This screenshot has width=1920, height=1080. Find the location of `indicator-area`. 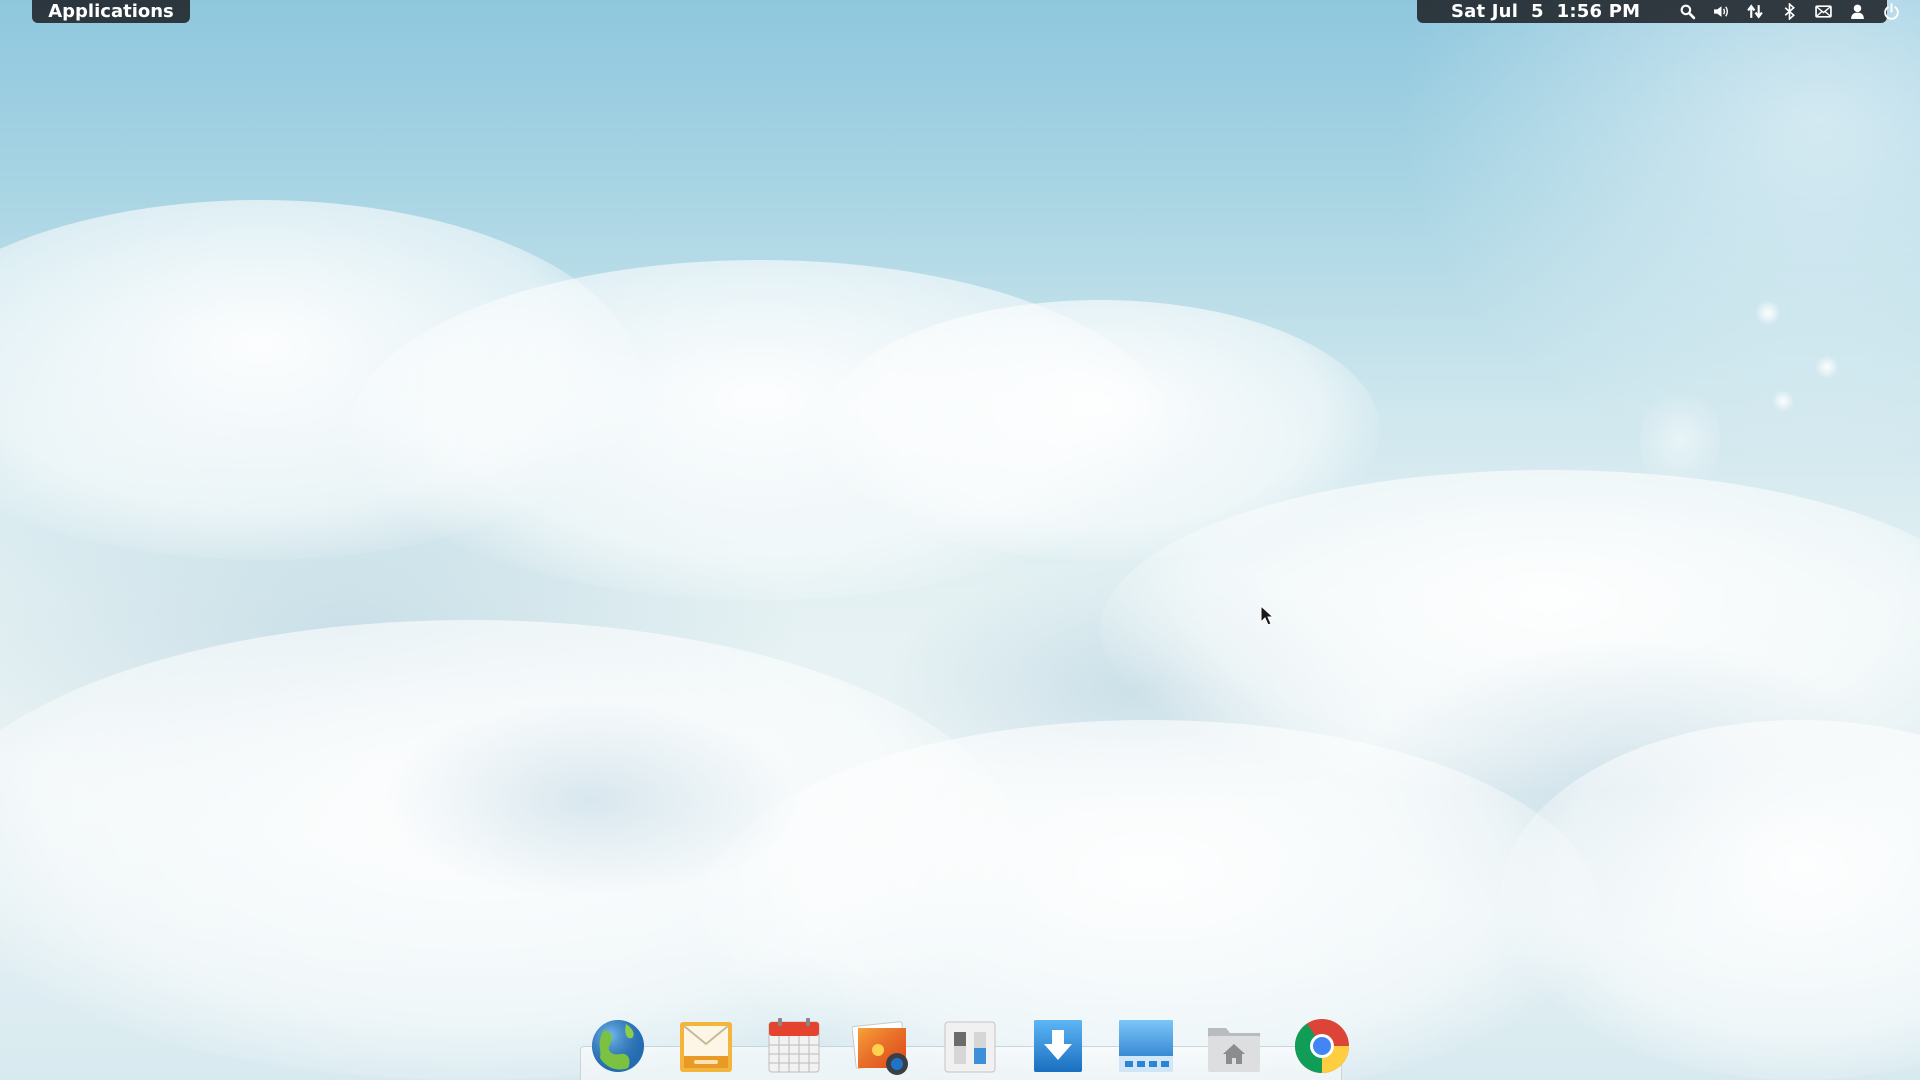

indicator-area is located at coordinates (1789, 11).